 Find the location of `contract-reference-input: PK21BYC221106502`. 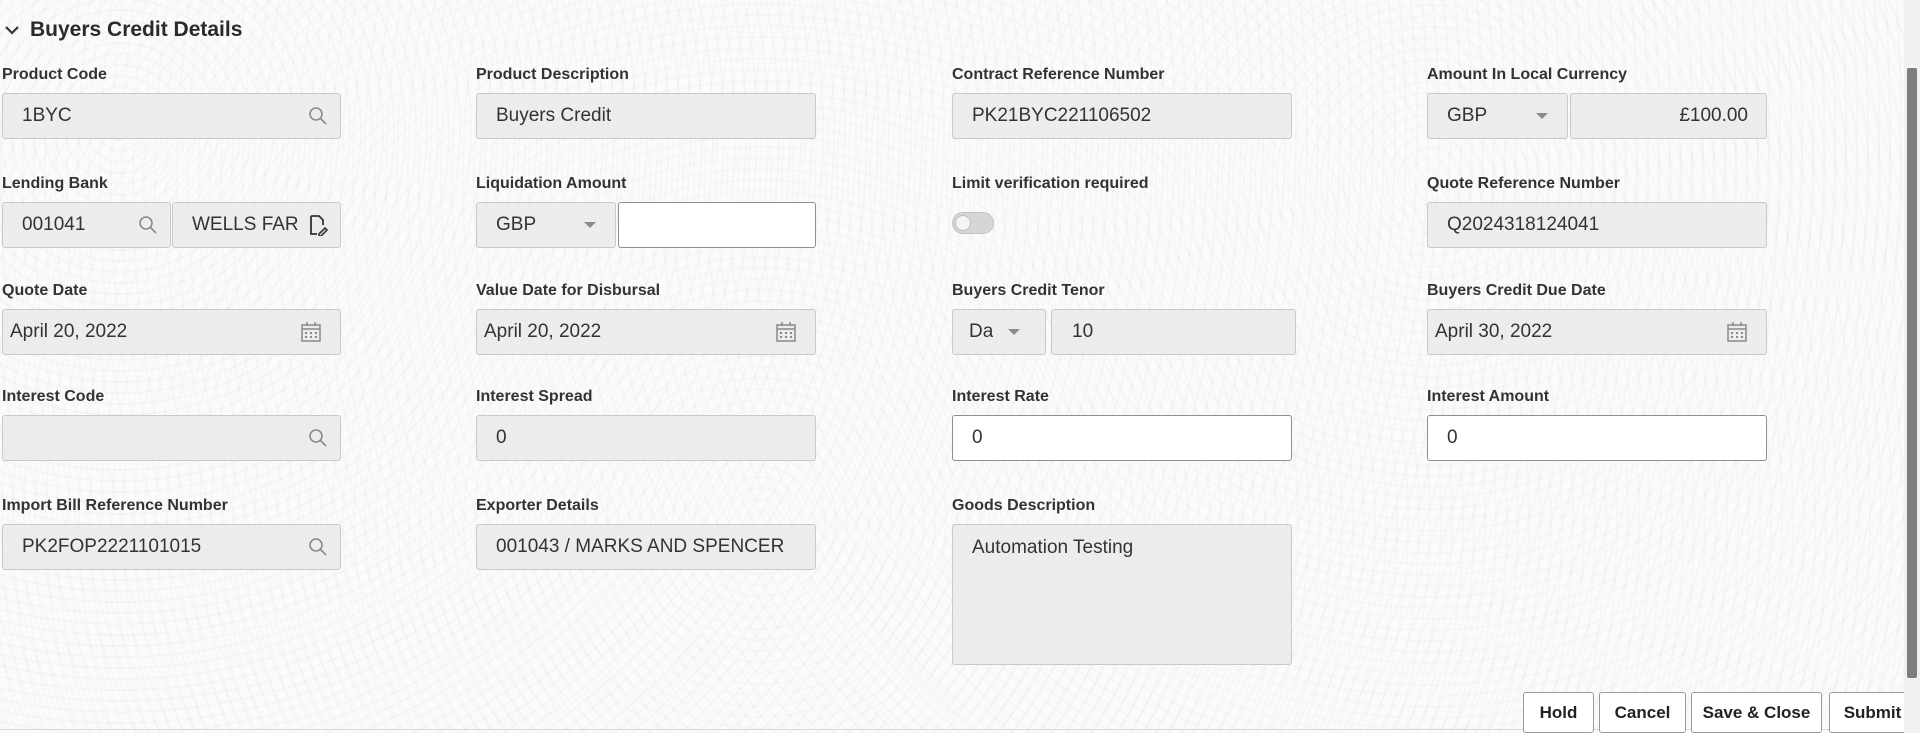

contract-reference-input: PK21BYC221106502 is located at coordinates (1122, 116).